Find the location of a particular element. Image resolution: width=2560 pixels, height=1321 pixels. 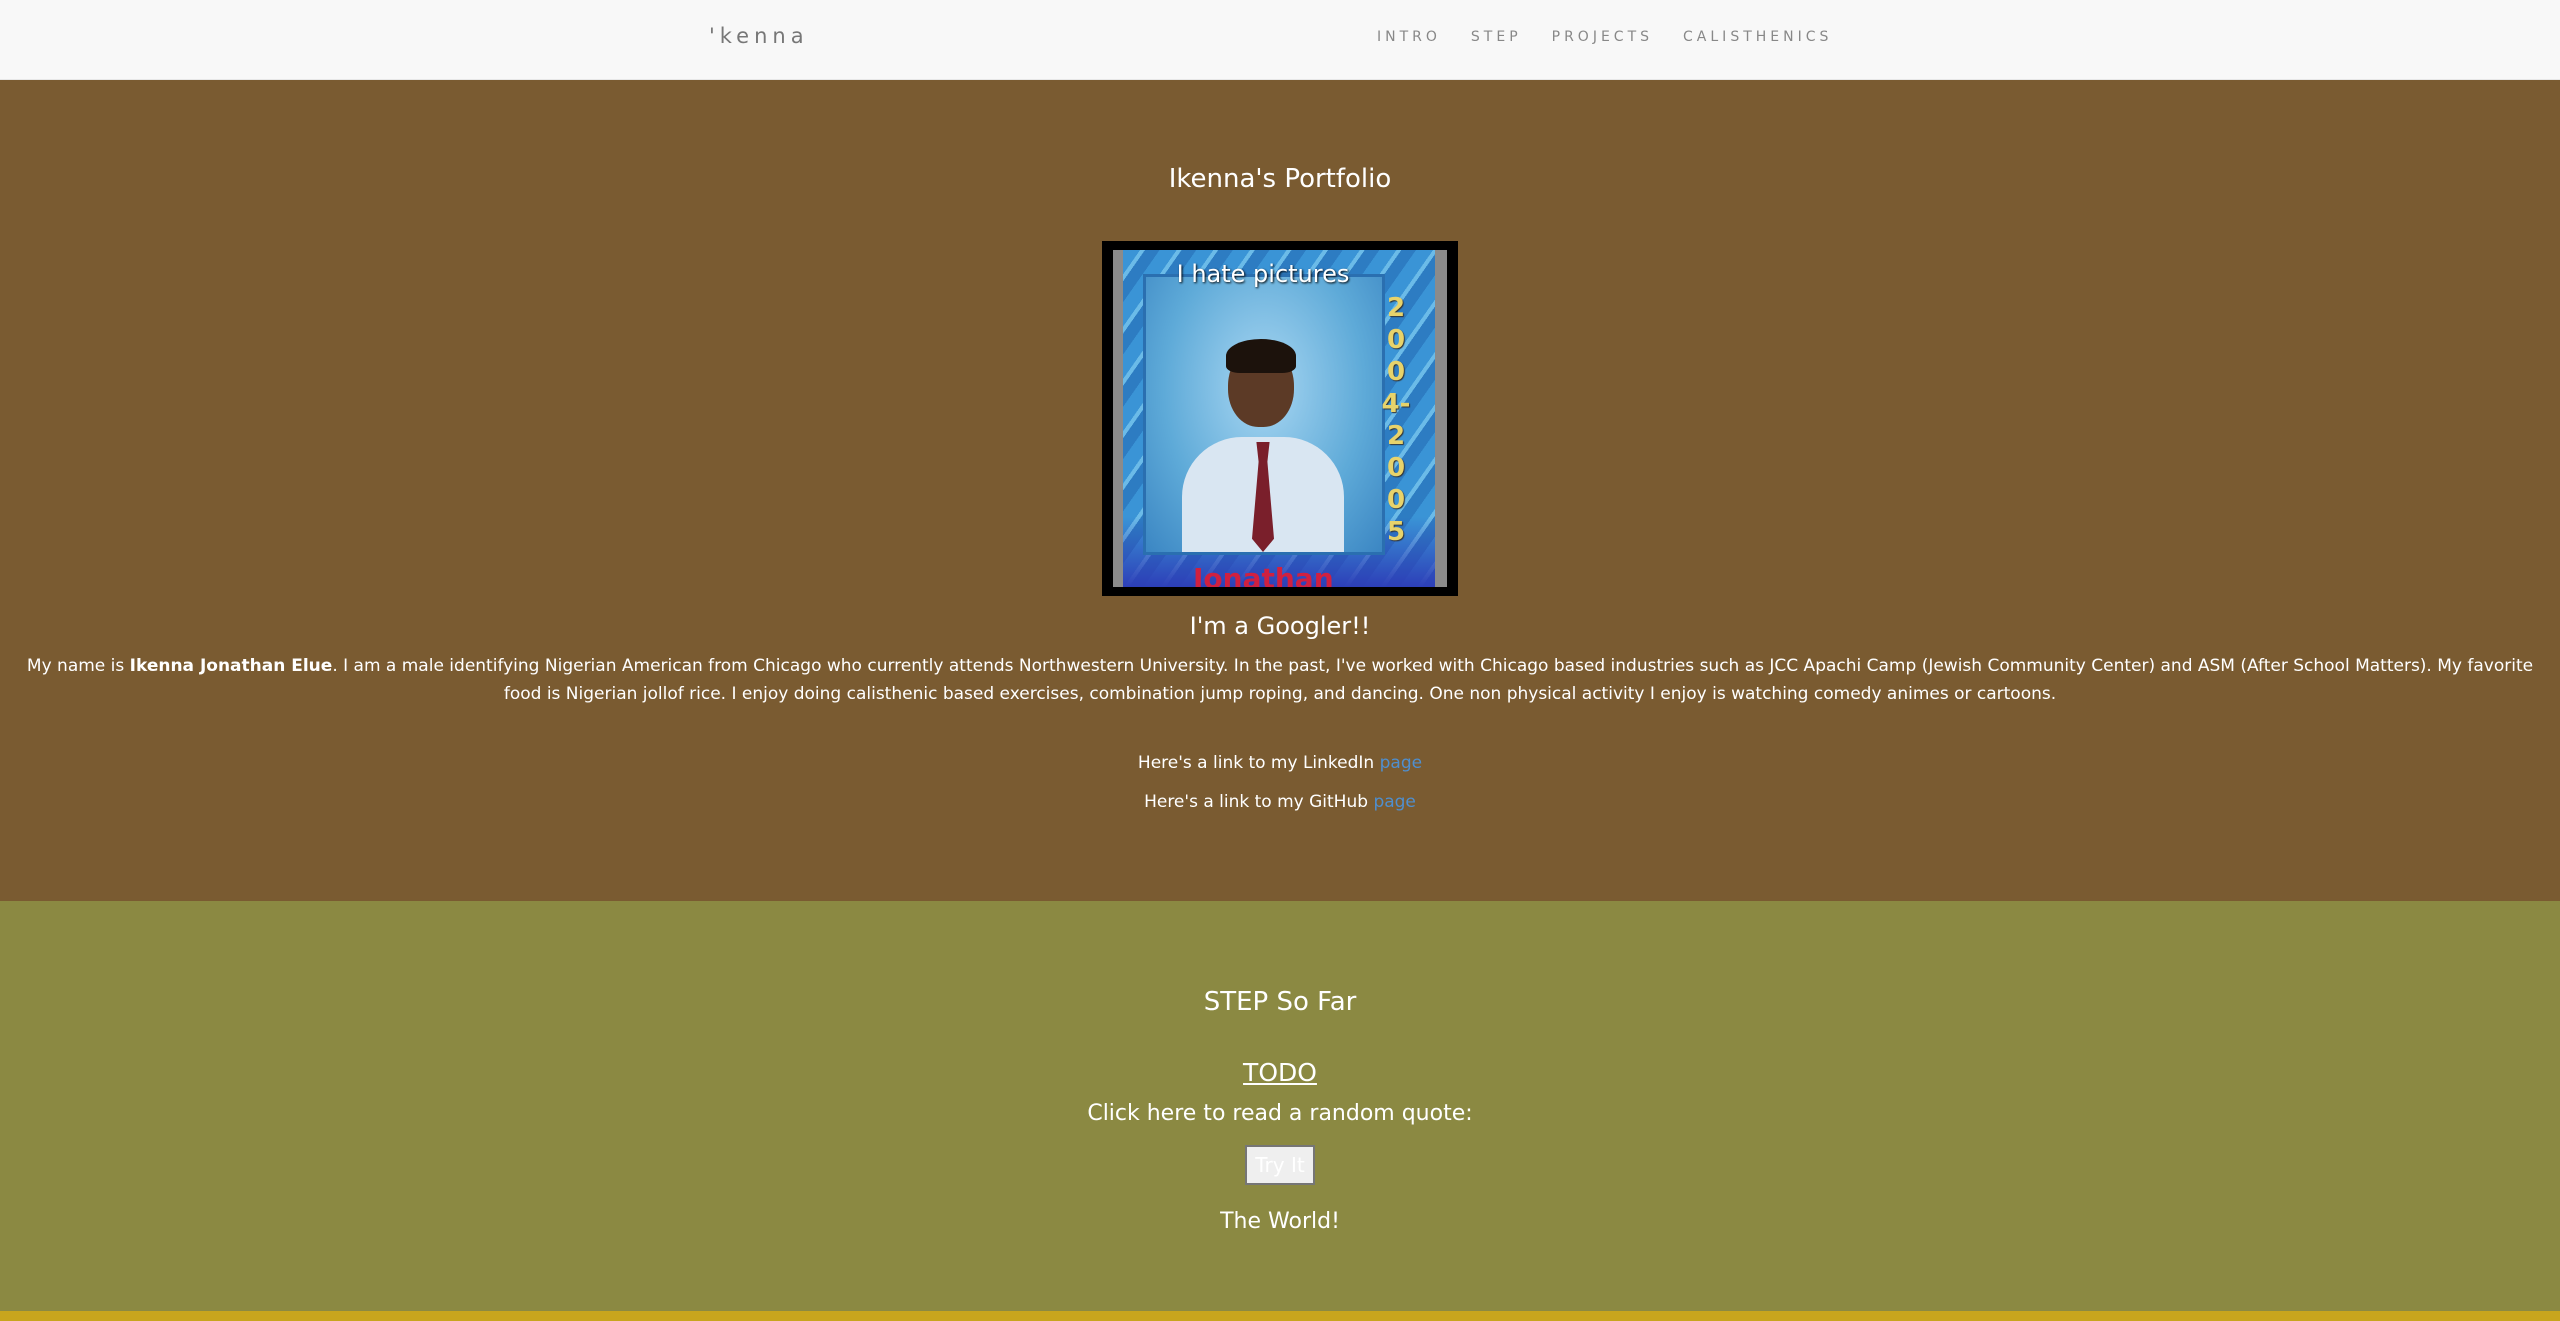

linkedin-text: Here's a link to my LinkedIn is located at coordinates (1258, 763).